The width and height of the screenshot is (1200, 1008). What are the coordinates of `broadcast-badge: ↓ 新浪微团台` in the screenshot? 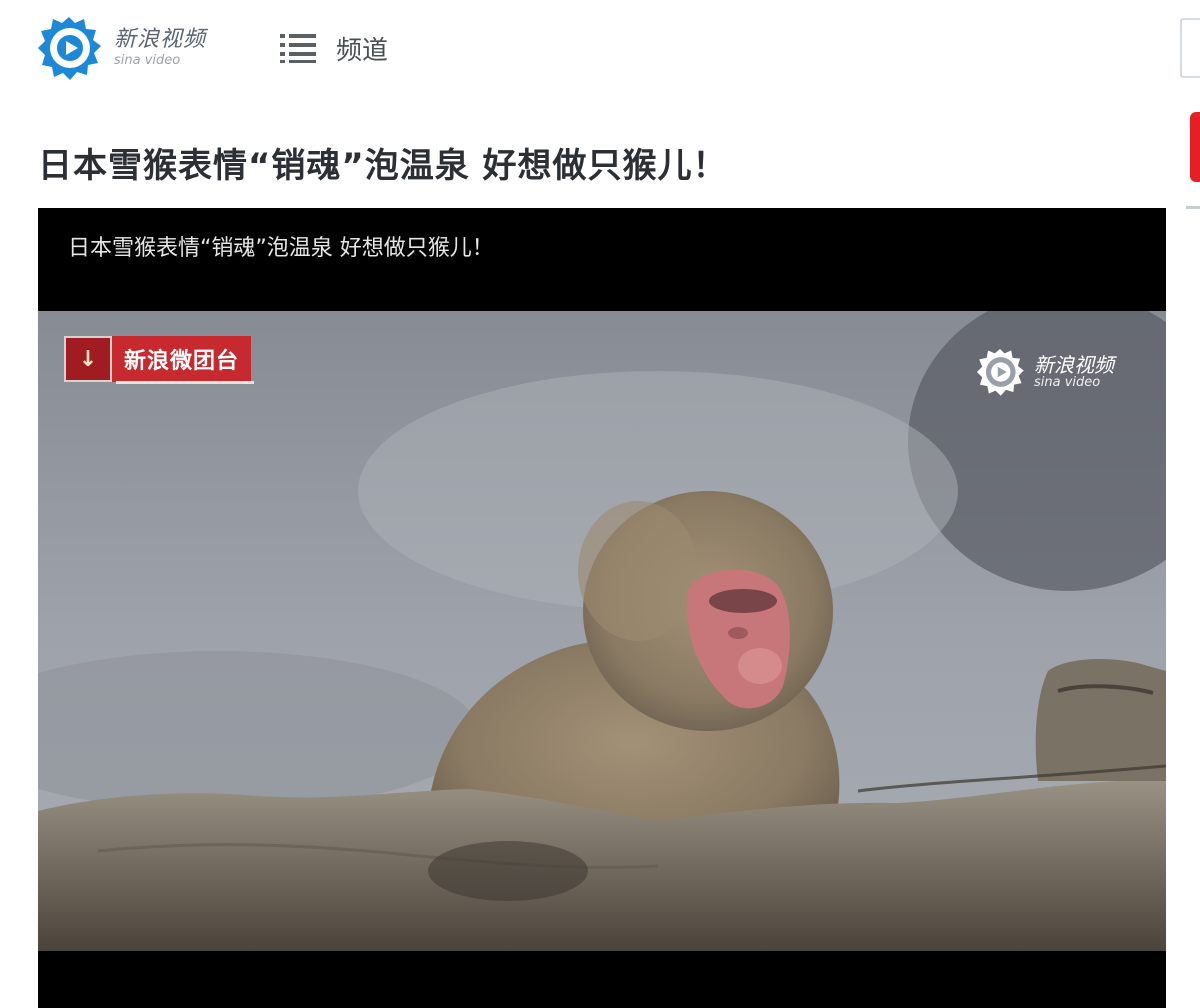 It's located at (158, 359).